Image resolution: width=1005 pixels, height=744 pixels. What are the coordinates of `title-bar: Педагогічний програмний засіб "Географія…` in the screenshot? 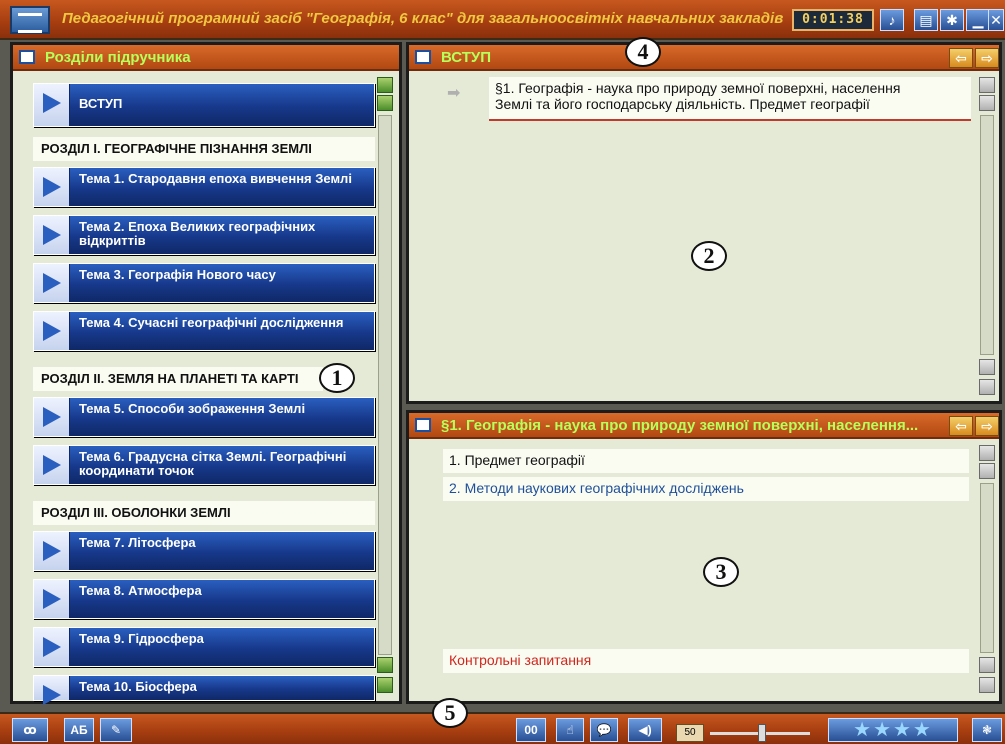 It's located at (502, 20).